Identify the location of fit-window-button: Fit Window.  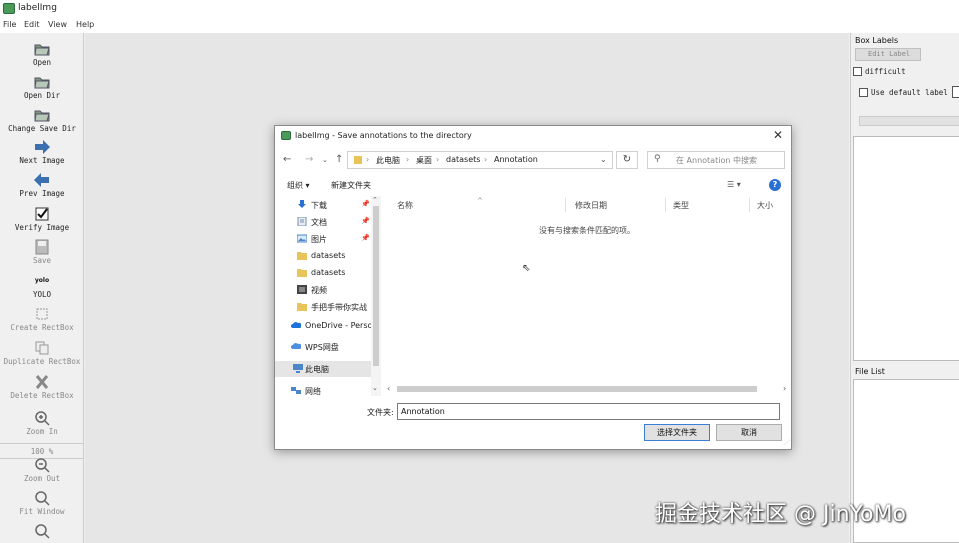
(42, 503).